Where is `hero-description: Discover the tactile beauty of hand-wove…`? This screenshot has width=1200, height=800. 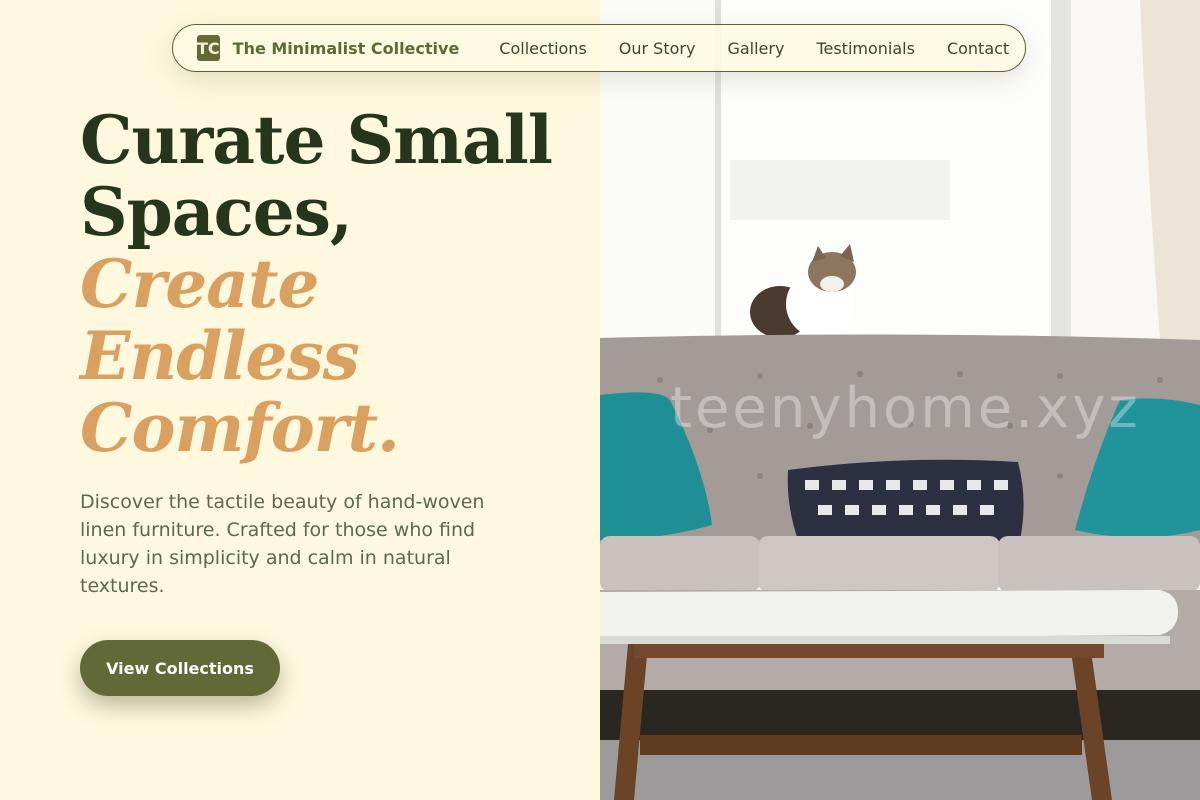
hero-description: Discover the tactile beauty of hand-wove… is located at coordinates (282, 544).